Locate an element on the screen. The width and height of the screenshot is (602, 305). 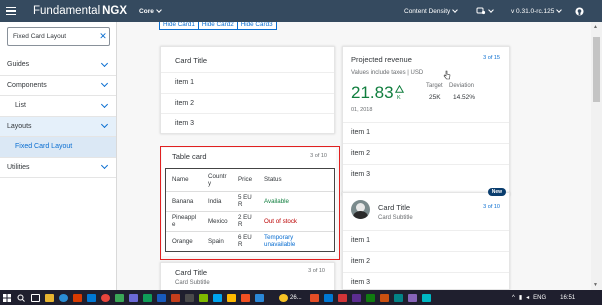
windows-start-icon is located at coordinates (7, 297).